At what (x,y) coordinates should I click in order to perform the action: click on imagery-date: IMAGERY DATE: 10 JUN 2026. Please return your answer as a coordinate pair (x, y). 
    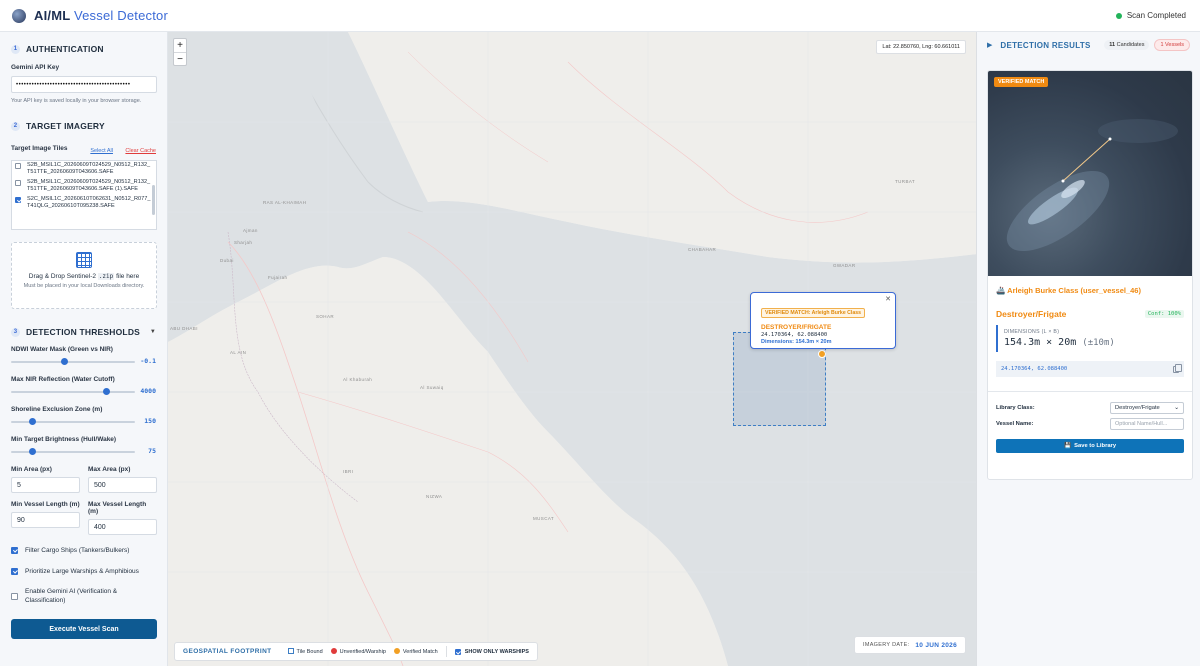
    Looking at the image, I should click on (910, 645).